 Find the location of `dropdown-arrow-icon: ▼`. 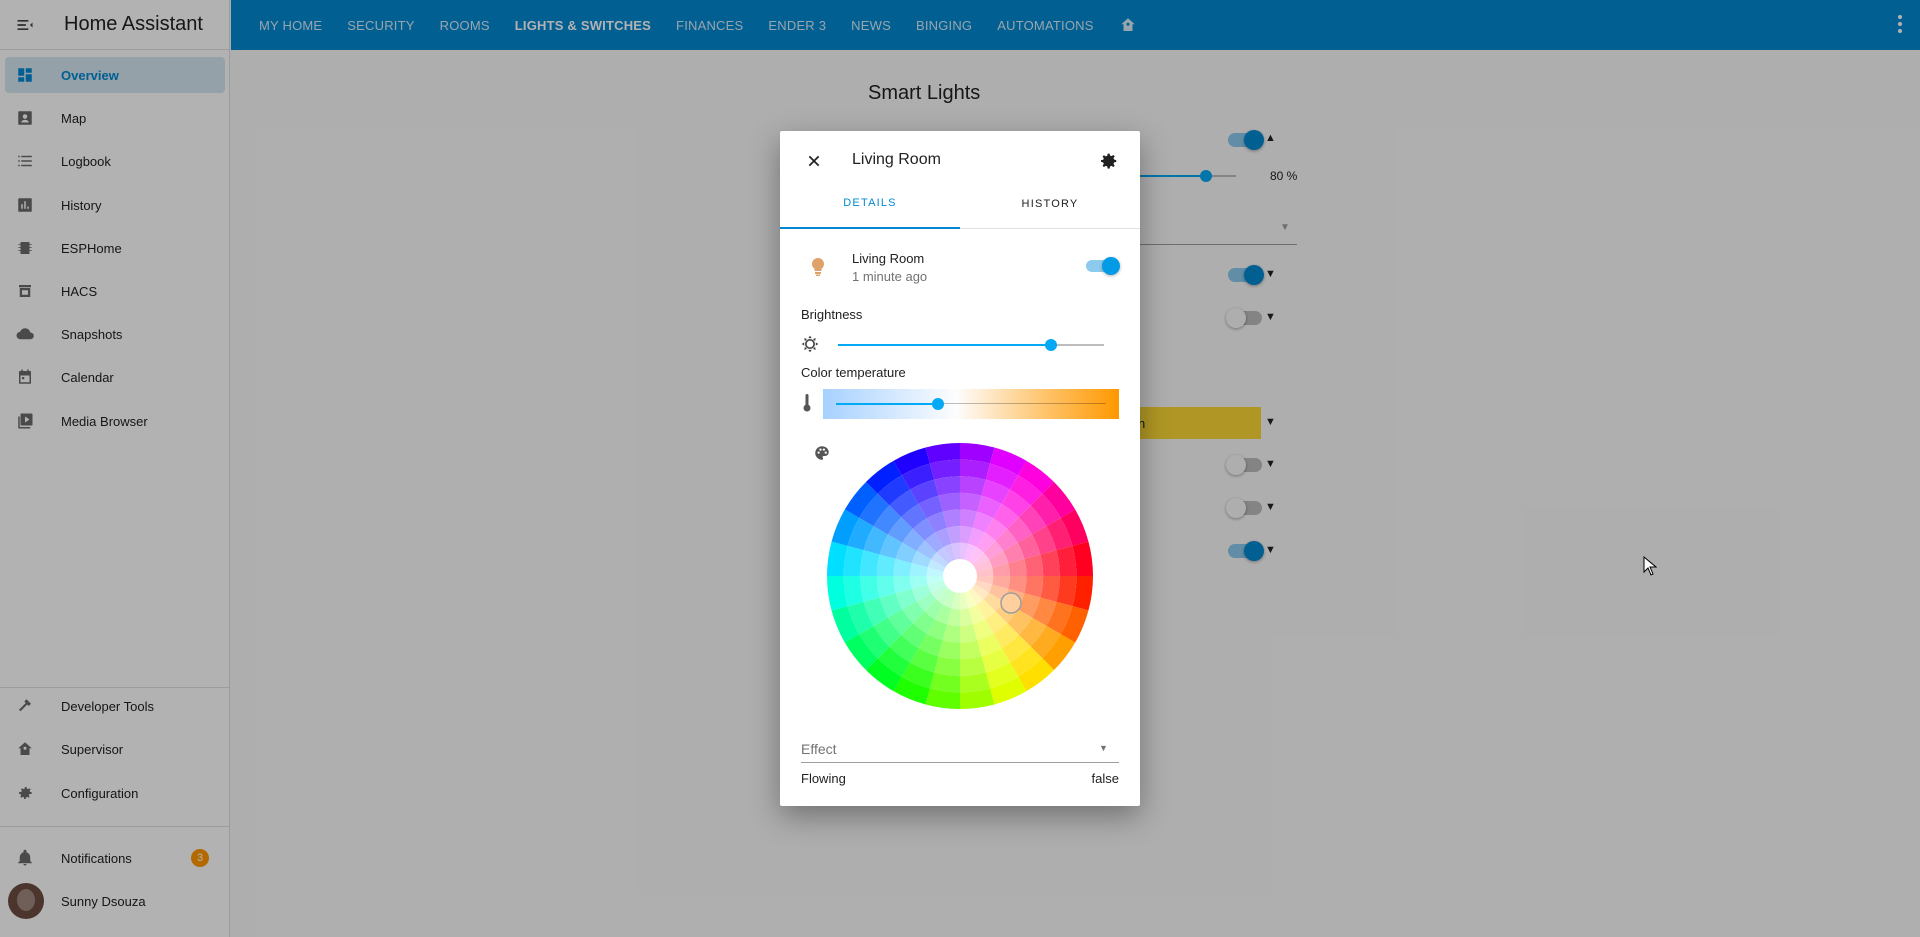

dropdown-arrow-icon: ▼ is located at coordinates (1103, 748).